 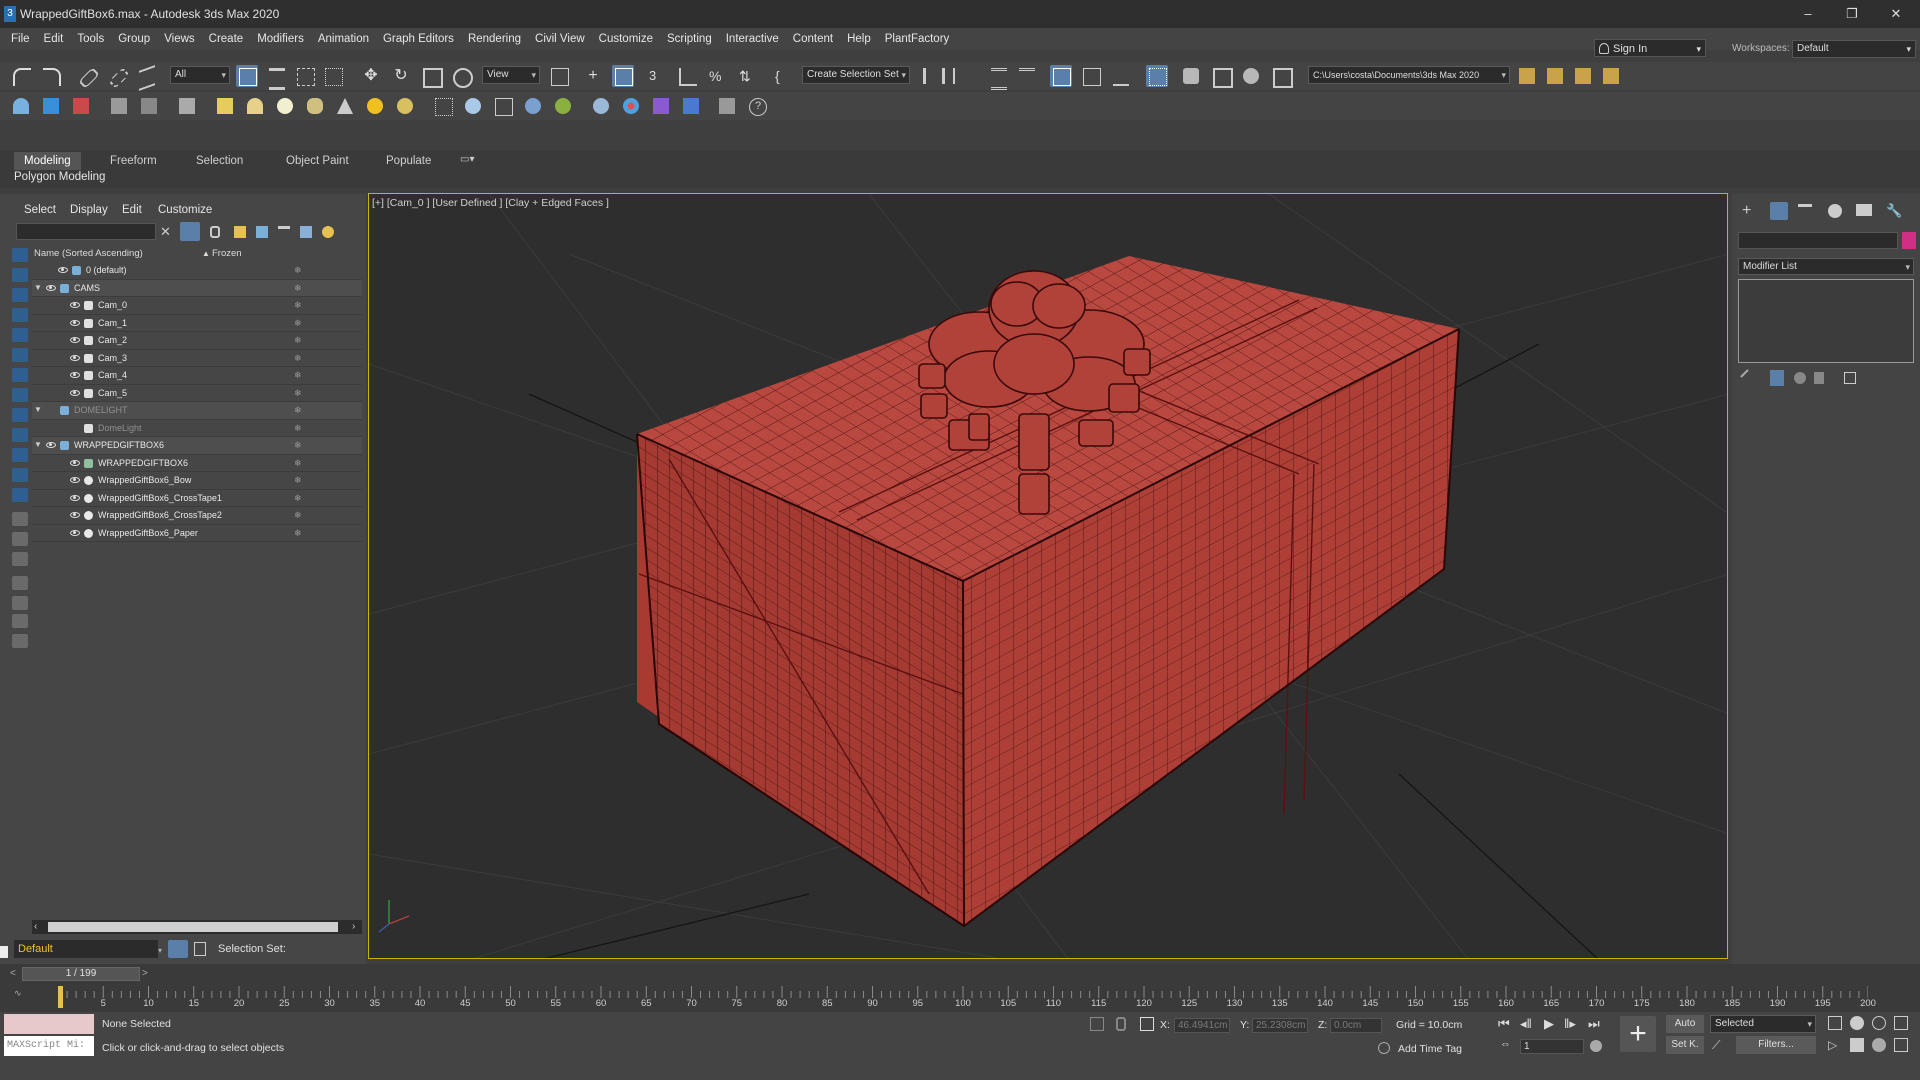 What do you see at coordinates (431, 76) in the screenshot?
I see `scale-icon` at bounding box center [431, 76].